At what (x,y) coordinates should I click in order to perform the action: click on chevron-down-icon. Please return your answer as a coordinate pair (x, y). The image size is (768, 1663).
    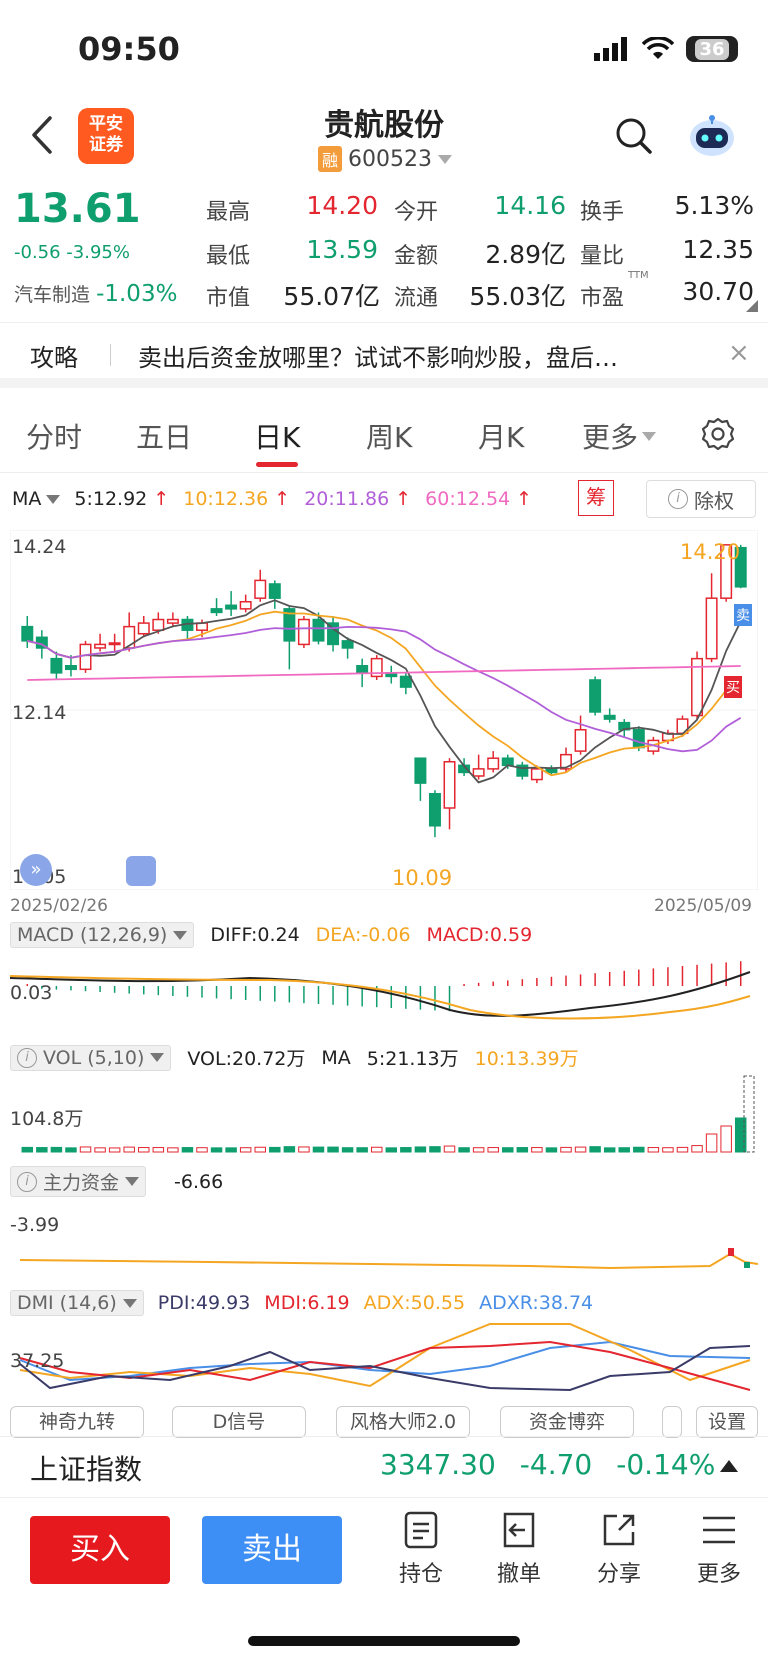
    Looking at the image, I should click on (129, 1303).